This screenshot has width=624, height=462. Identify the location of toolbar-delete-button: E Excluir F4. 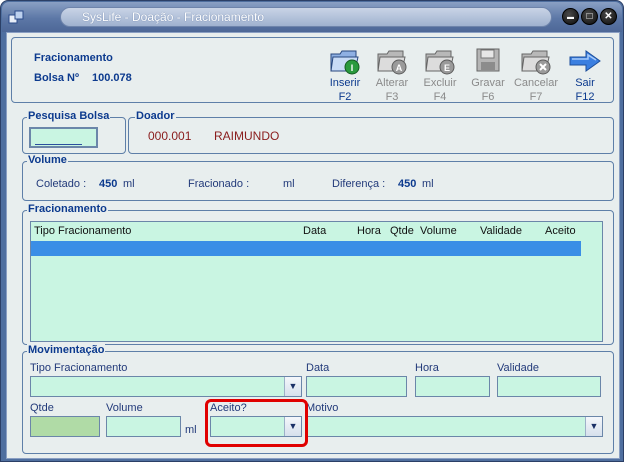
(440, 75).